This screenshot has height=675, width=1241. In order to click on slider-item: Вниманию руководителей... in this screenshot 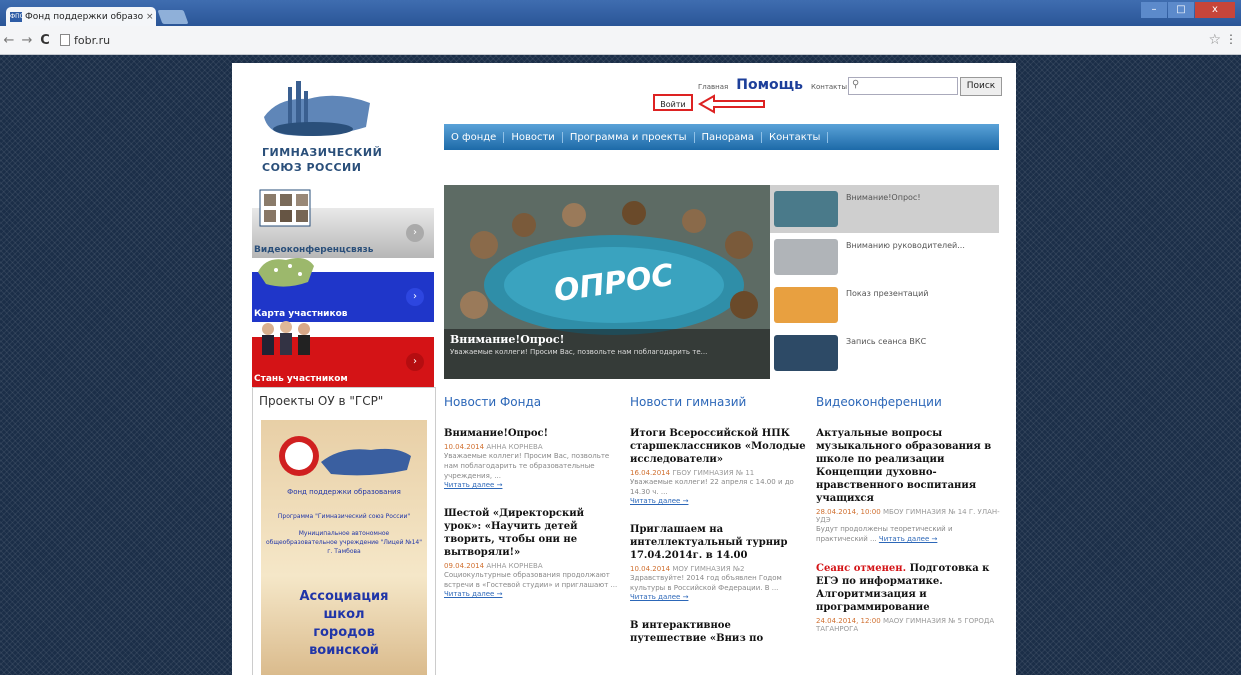, I will do `click(884, 257)`.